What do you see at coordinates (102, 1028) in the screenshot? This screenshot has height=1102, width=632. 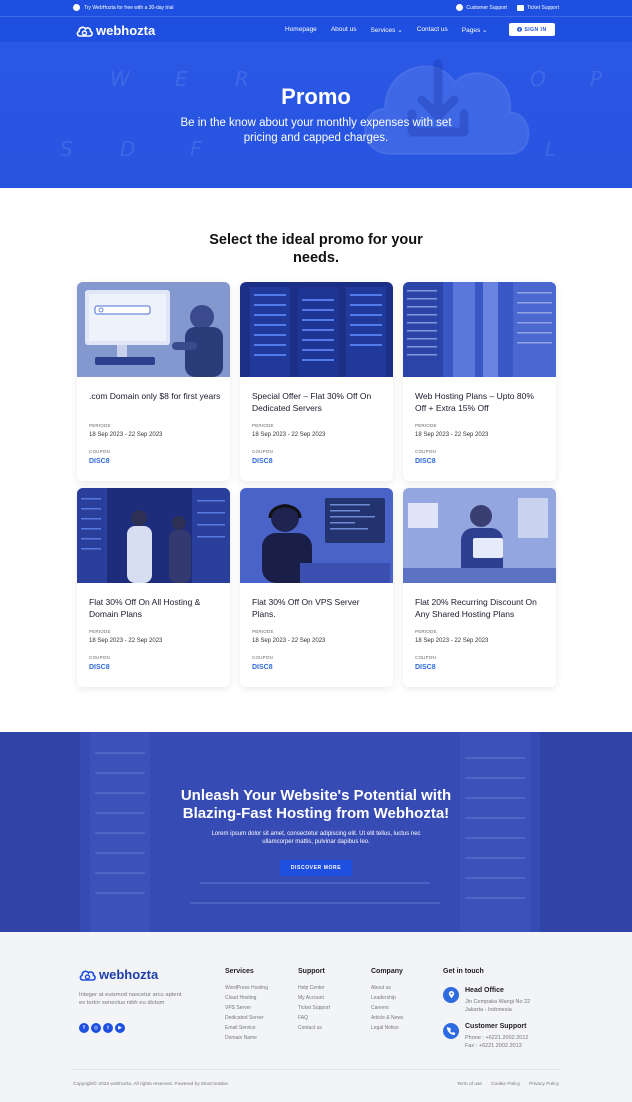 I see `social-links: f ◎ t ▶` at bounding box center [102, 1028].